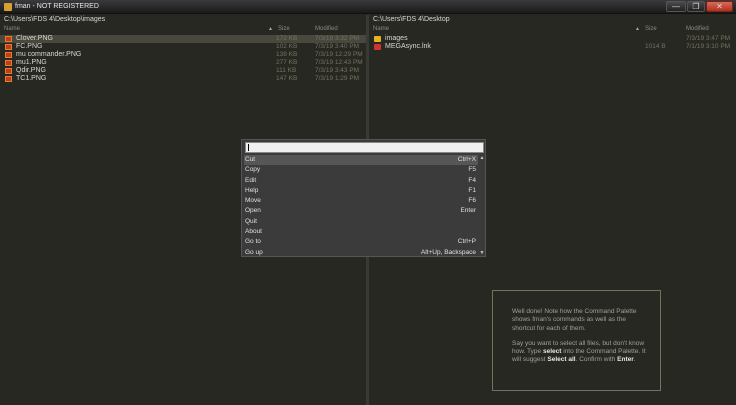 Image resolution: width=736 pixels, height=405 pixels. What do you see at coordinates (361, 181) in the screenshot?
I see `command-item: Edit F4` at bounding box center [361, 181].